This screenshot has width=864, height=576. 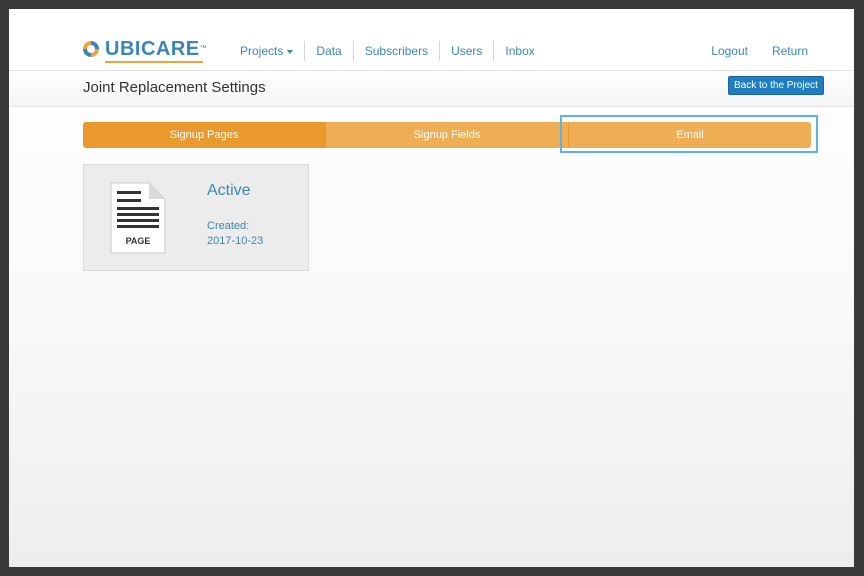 What do you see at coordinates (790, 51) in the screenshot?
I see `return-link: Return` at bounding box center [790, 51].